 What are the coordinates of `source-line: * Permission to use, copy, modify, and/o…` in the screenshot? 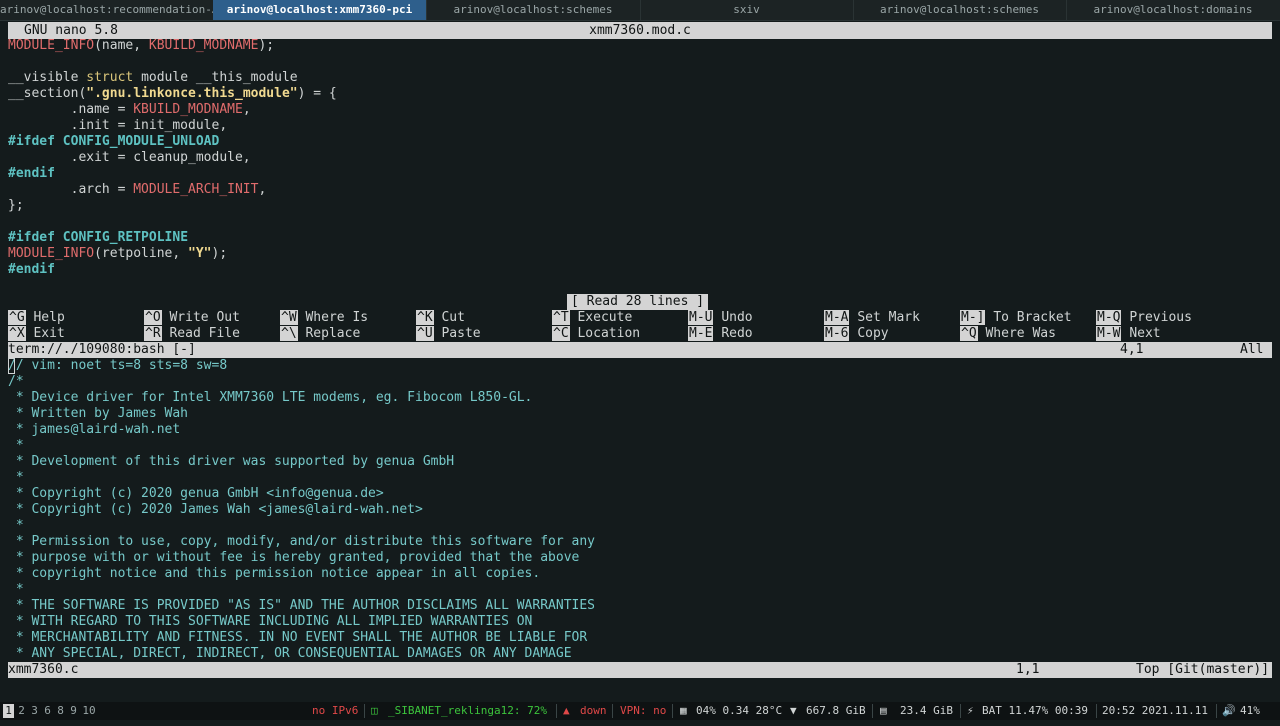 It's located at (301, 541).